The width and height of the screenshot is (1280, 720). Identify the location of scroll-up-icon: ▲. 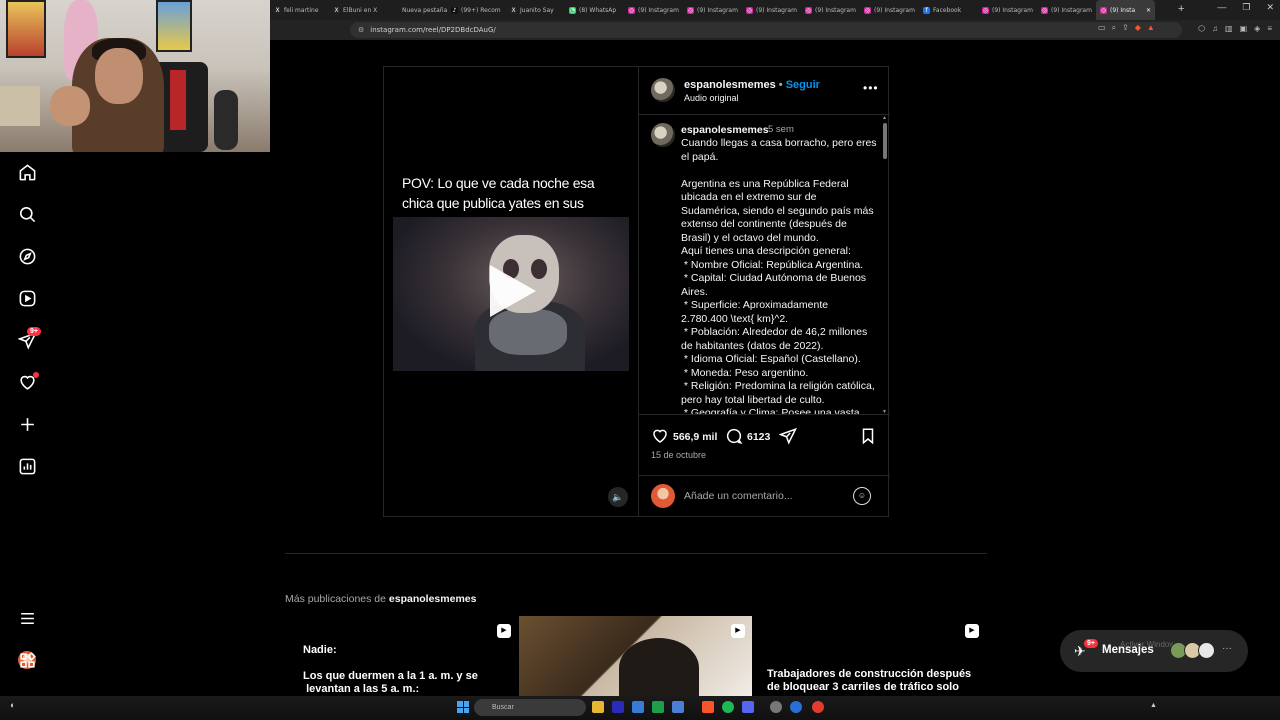
(884, 118).